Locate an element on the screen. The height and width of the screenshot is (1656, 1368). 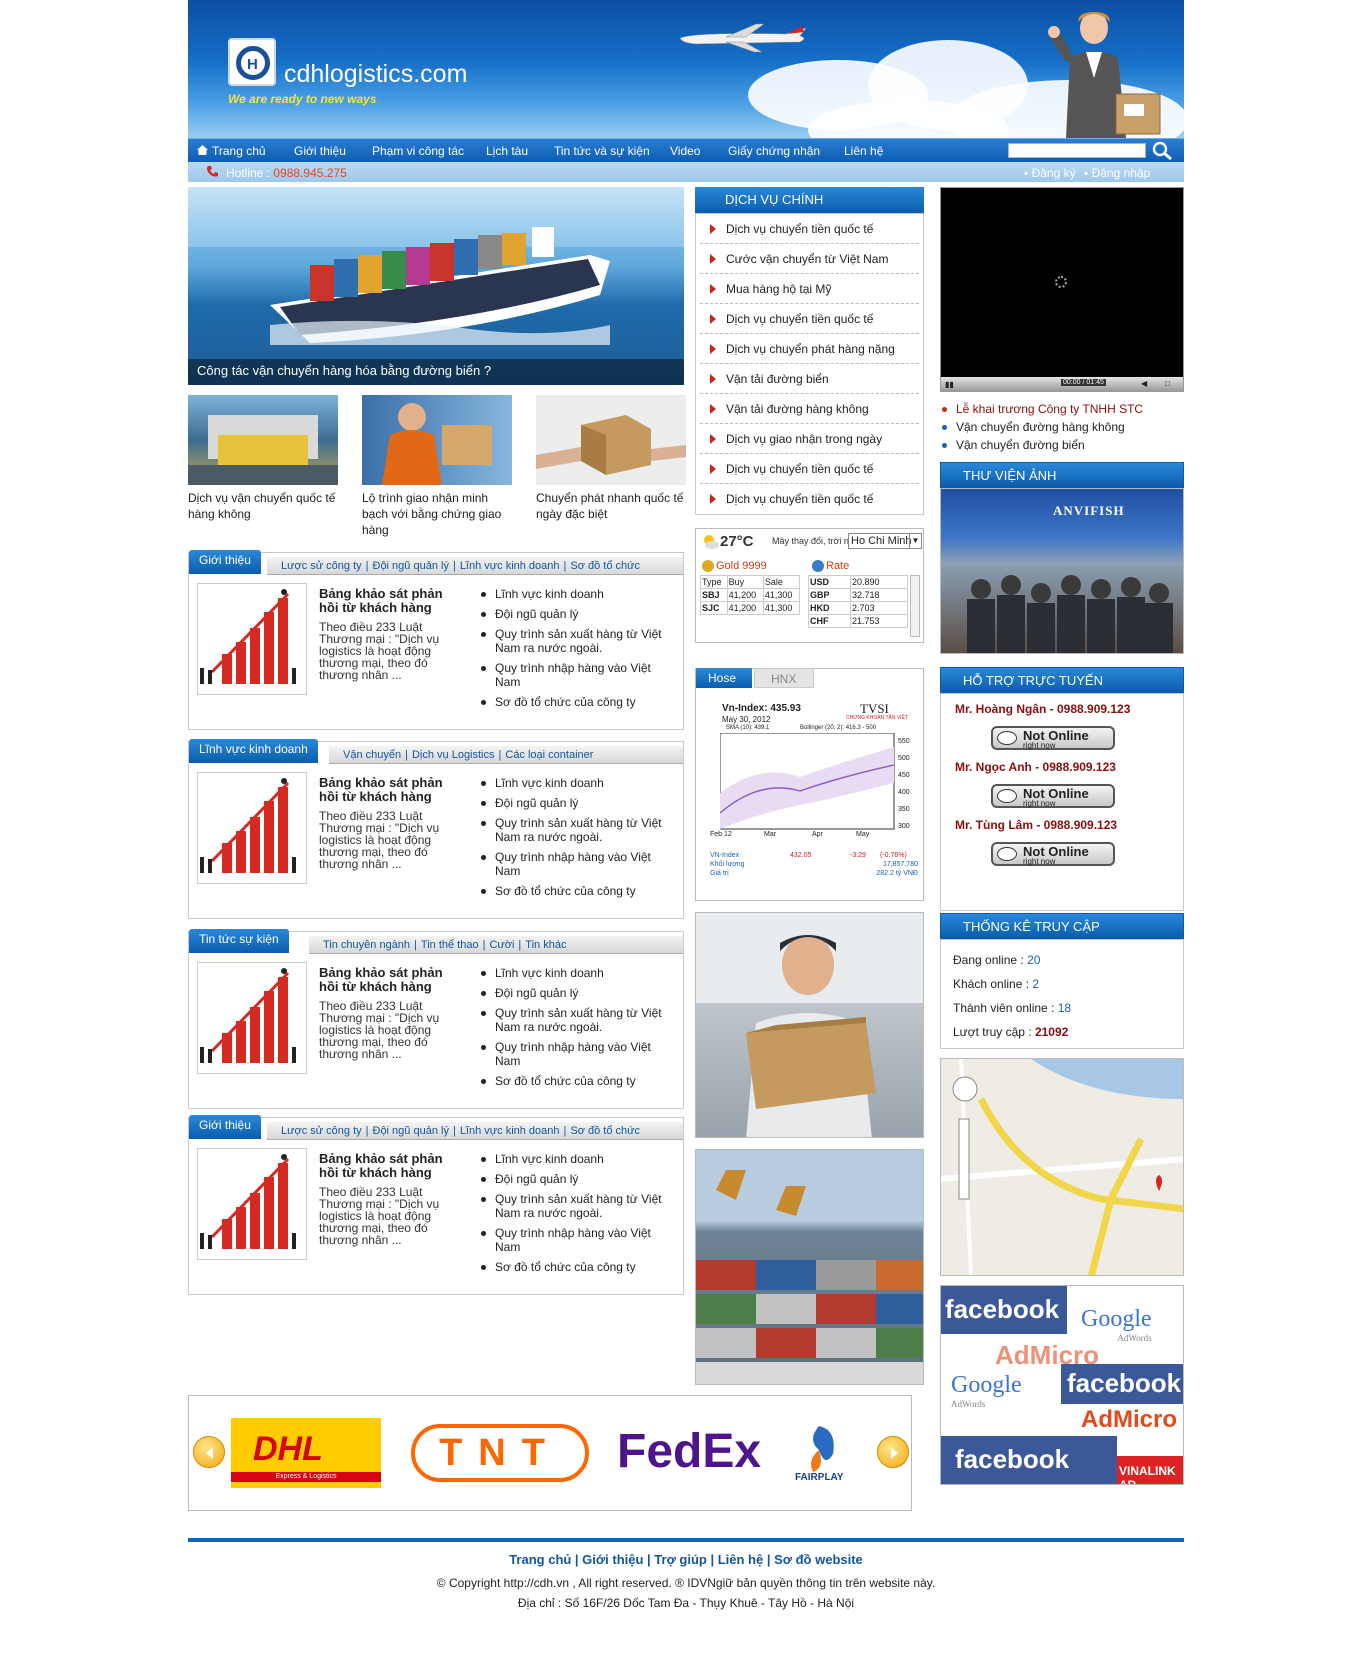
service-item: Vận tải đường biển is located at coordinates (809, 379).